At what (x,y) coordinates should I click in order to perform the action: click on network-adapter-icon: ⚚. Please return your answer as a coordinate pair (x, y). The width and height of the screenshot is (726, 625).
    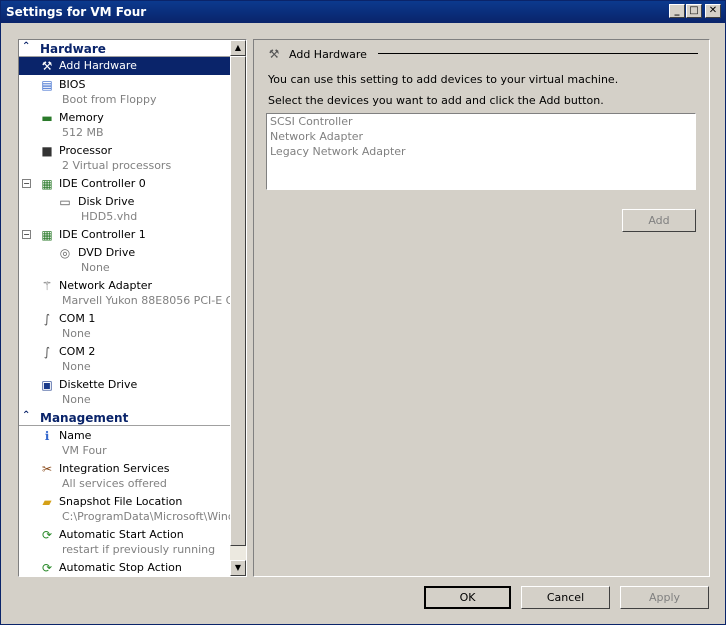
    Looking at the image, I should click on (47, 286).